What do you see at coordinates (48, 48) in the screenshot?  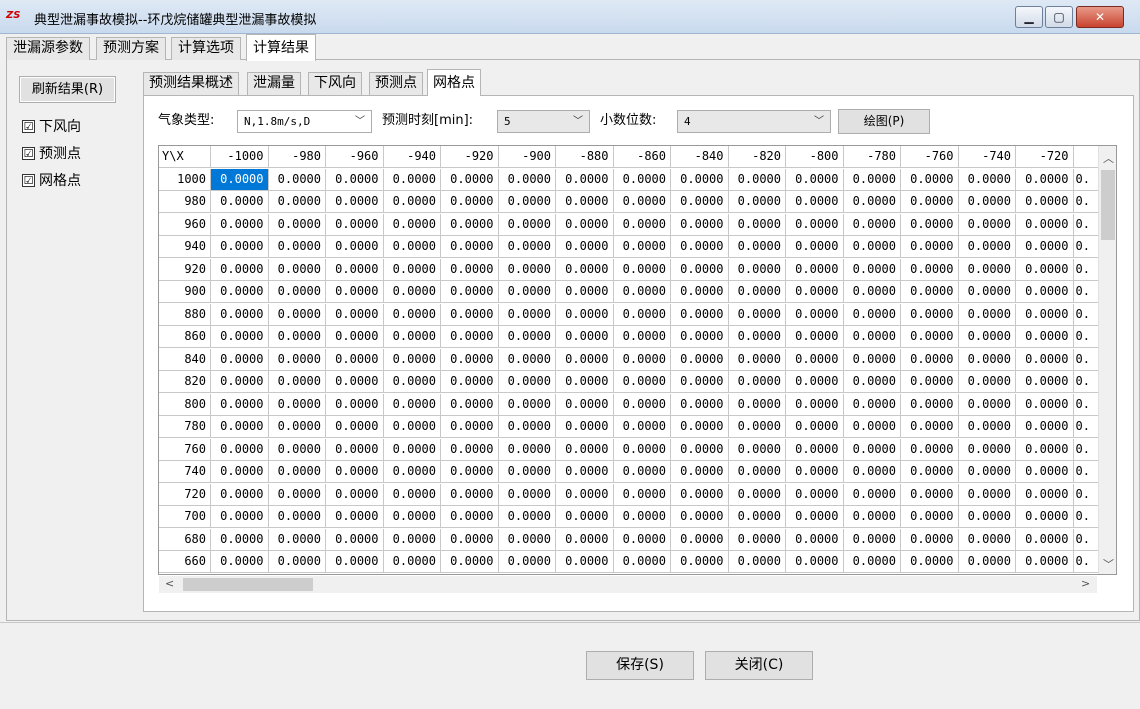 I see `tab-leak-source: 泄漏源参数` at bounding box center [48, 48].